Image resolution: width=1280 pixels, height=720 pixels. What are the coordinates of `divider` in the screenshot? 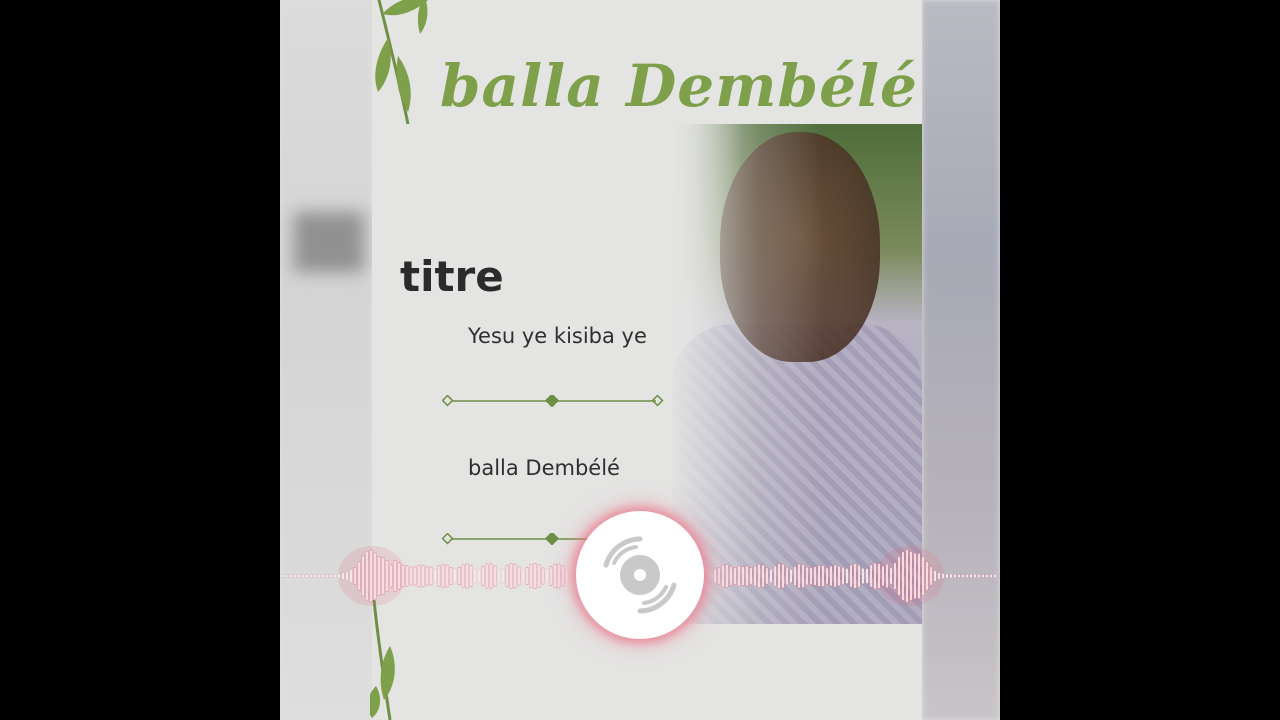 It's located at (553, 401).